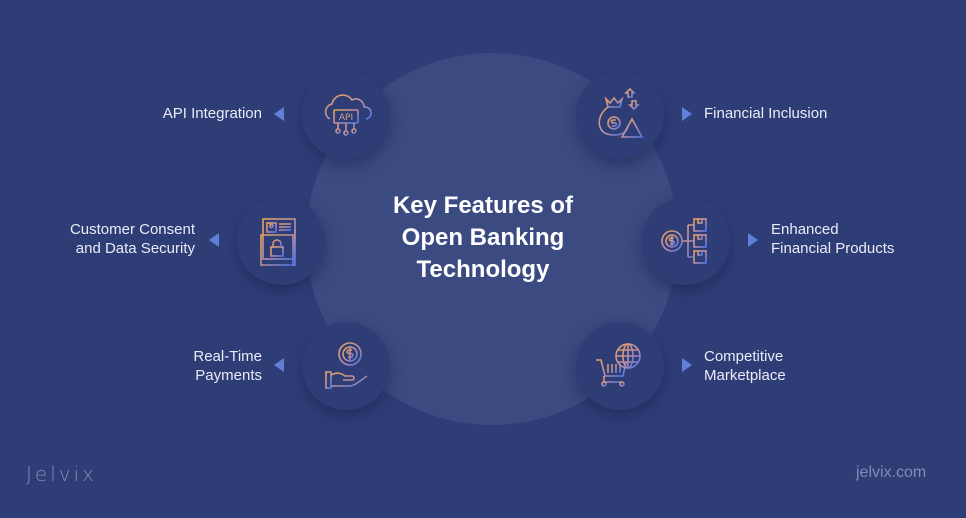  I want to click on label-line: Customer Consent, so click(132, 229).